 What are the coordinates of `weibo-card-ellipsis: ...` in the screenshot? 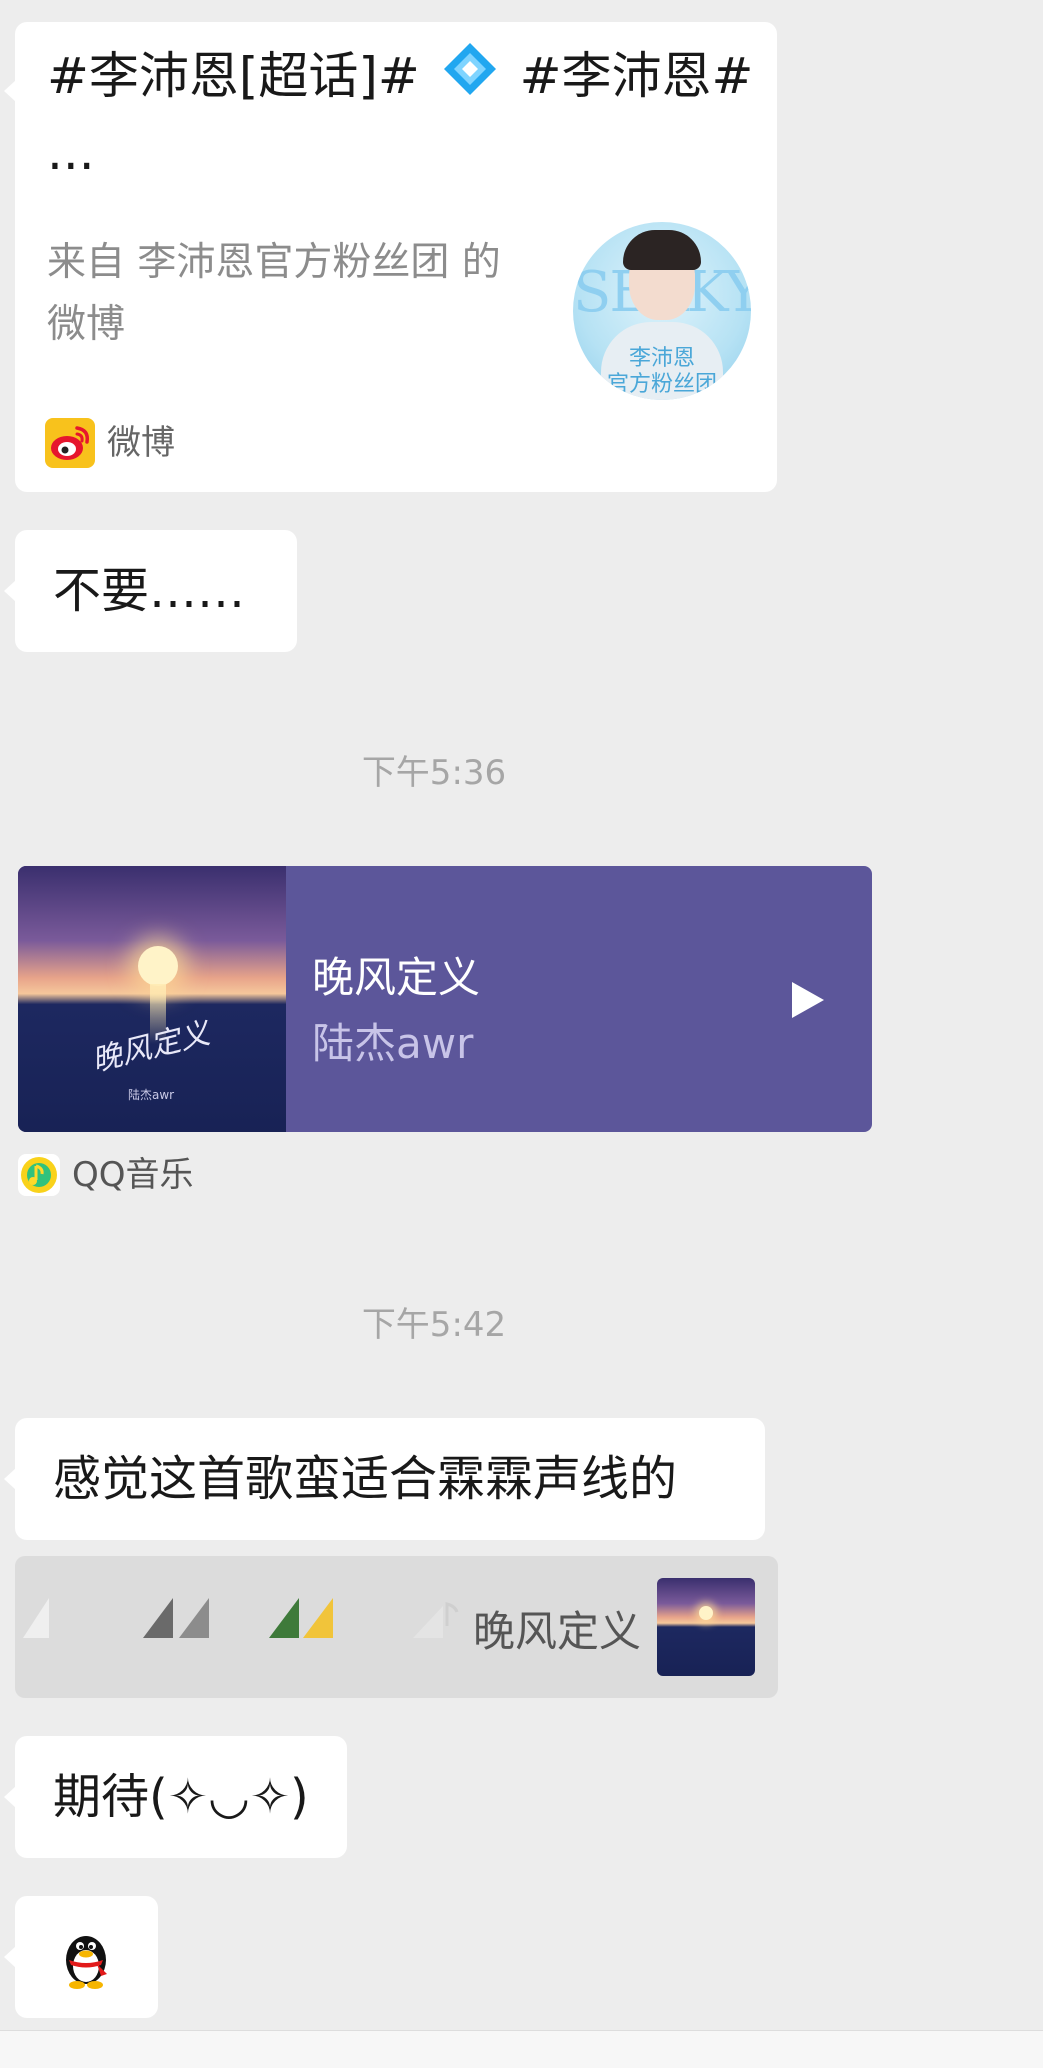 It's located at (71, 152).